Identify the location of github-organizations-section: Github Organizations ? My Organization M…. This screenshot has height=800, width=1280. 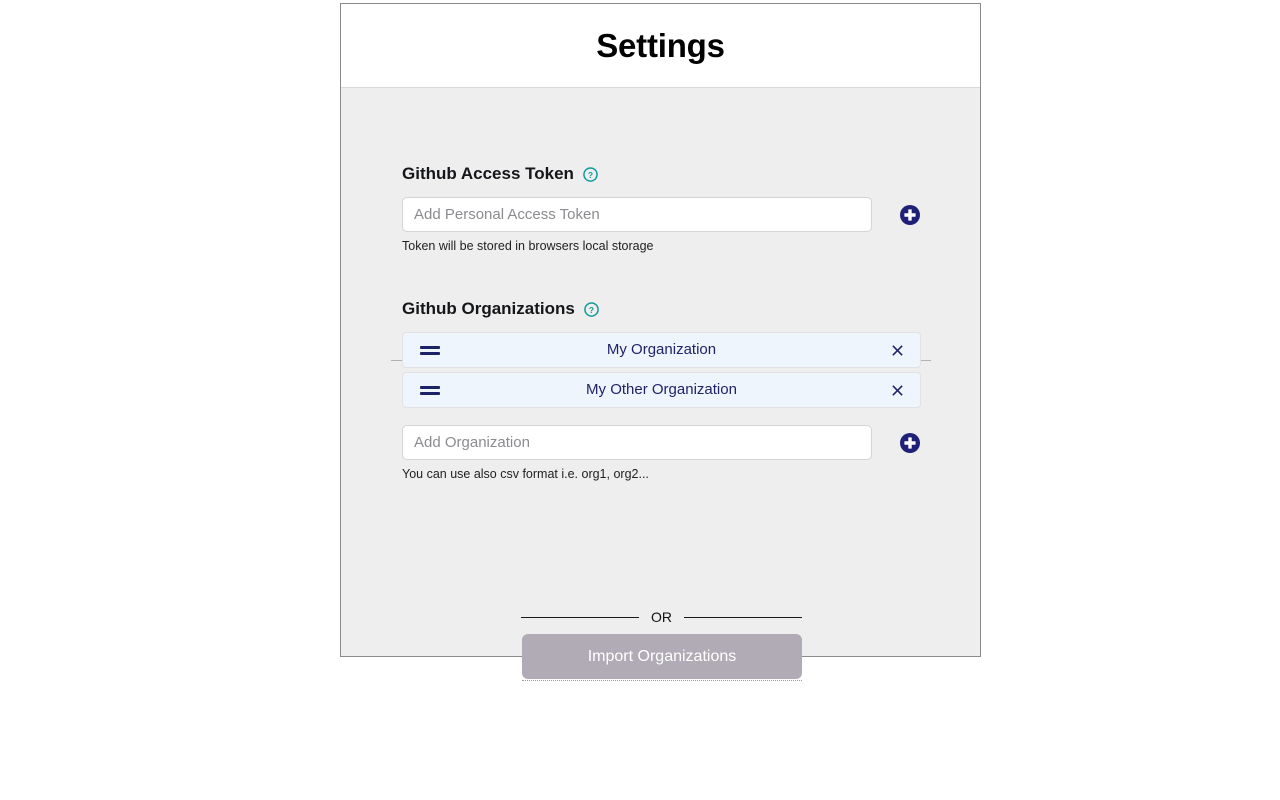
(661, 390).